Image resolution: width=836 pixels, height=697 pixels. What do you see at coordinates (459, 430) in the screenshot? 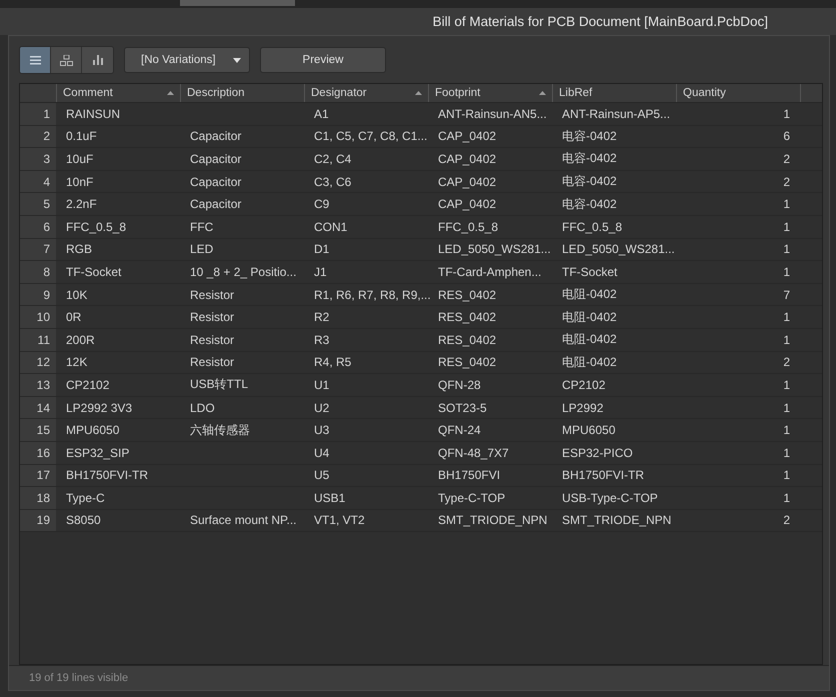
I see `table-cell: QFN-24` at bounding box center [459, 430].